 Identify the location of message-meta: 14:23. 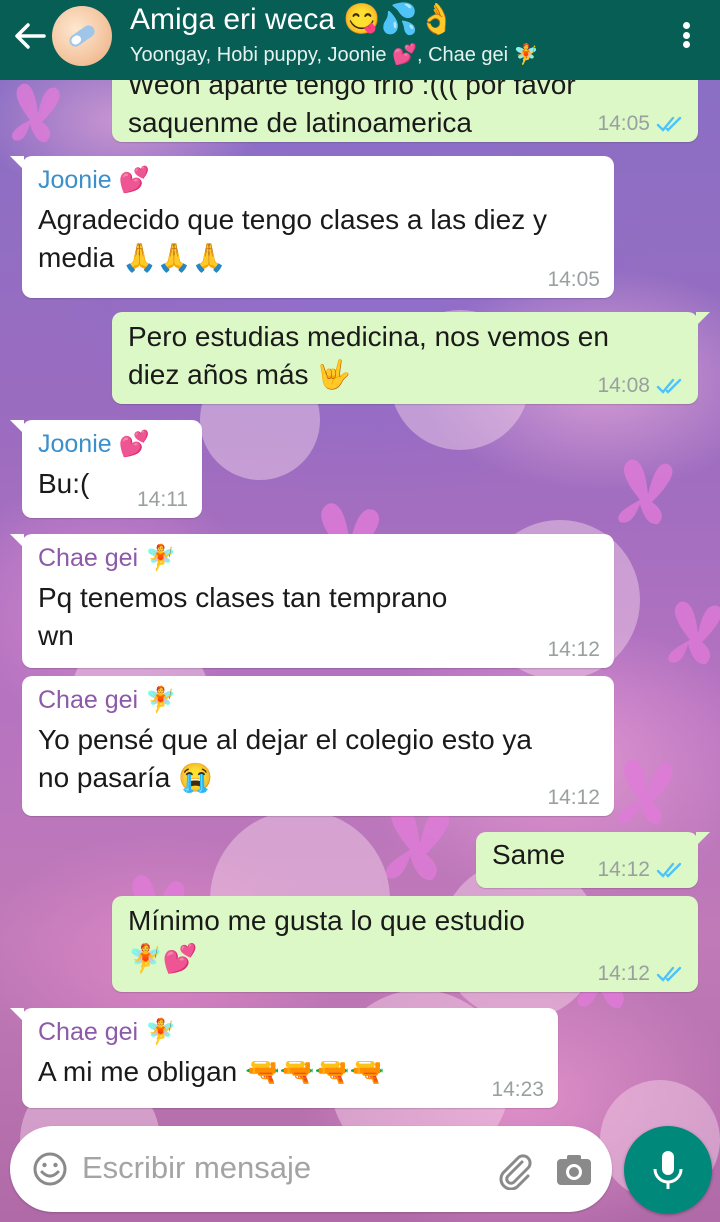
(517, 1090).